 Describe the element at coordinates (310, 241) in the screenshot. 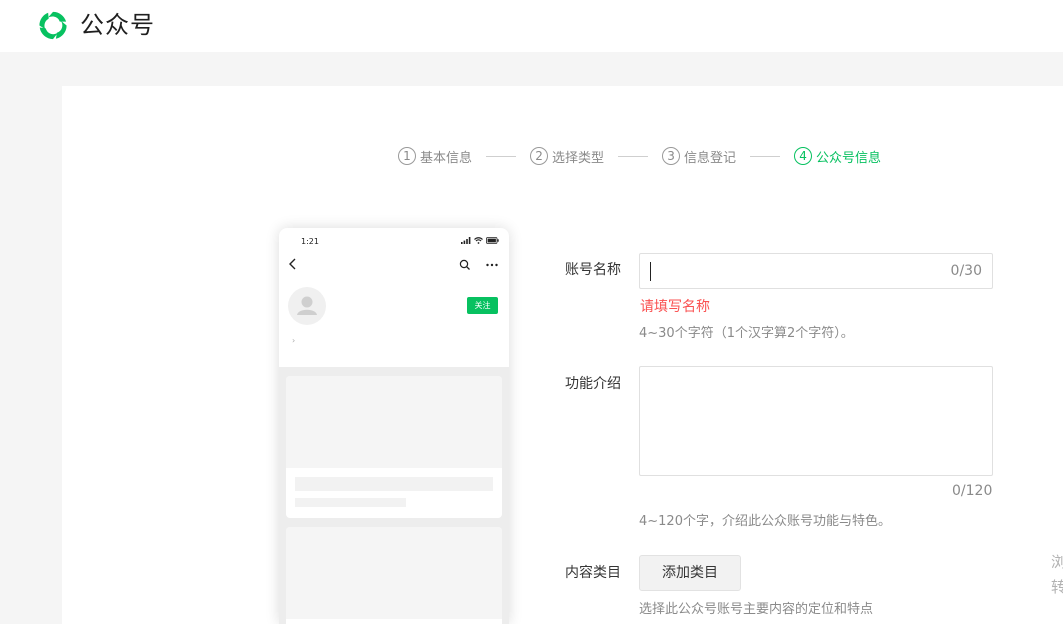

I see `phone-time: 1:21` at that location.